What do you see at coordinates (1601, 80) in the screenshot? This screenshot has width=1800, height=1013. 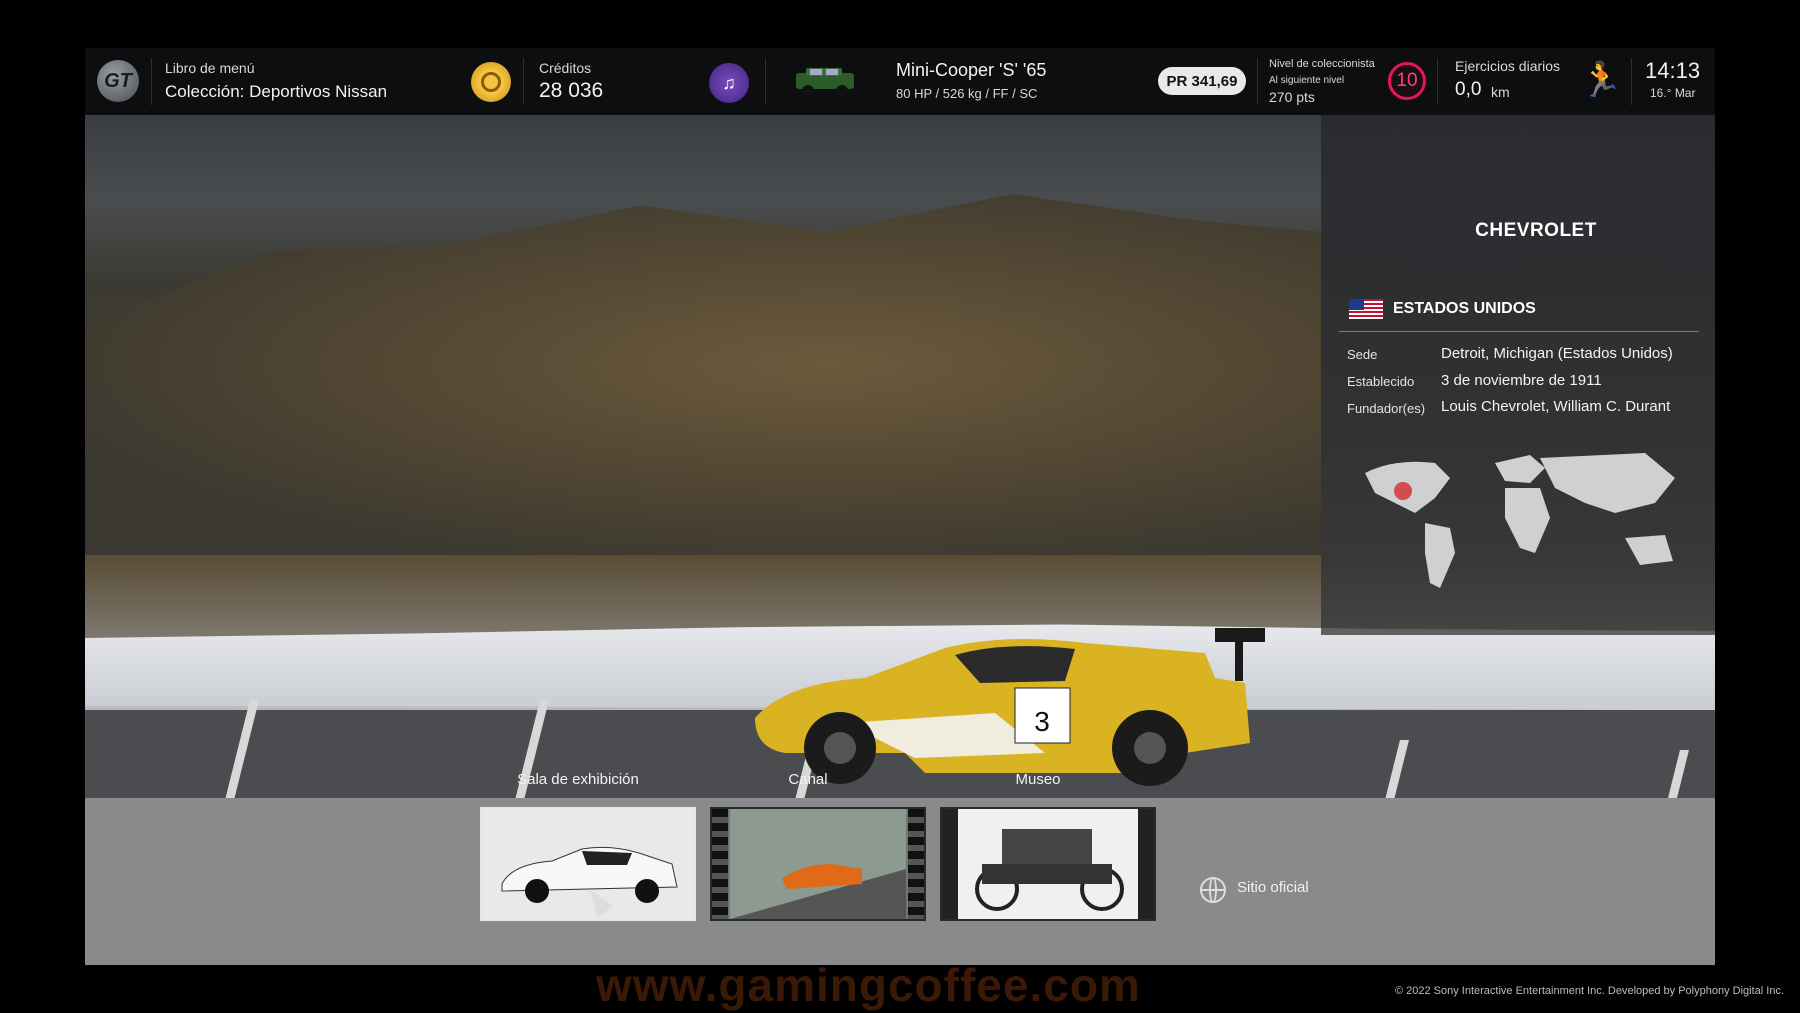 I see `runner-icon: 🏃` at bounding box center [1601, 80].